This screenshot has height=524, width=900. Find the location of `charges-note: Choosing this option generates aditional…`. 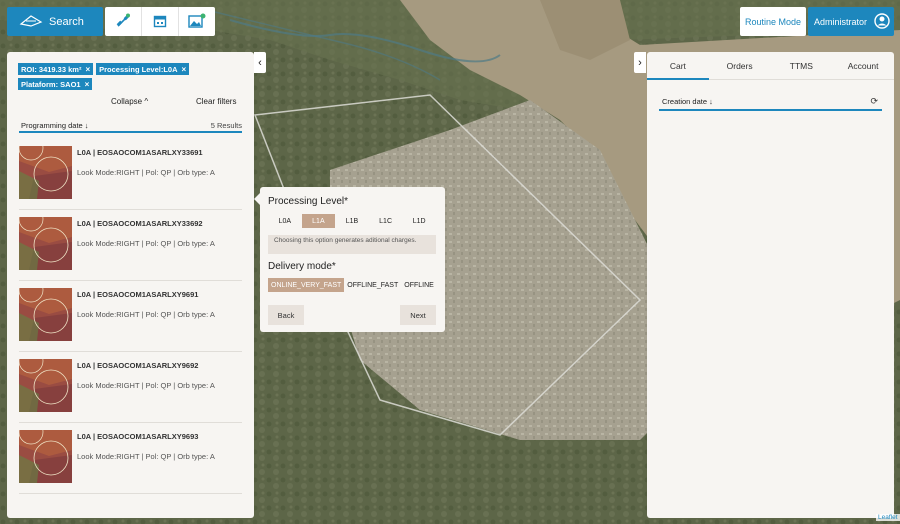

charges-note: Choosing this option generates aditional… is located at coordinates (352, 244).